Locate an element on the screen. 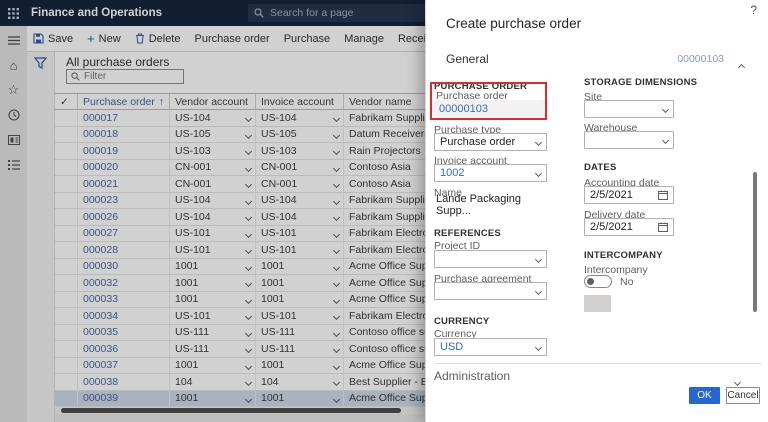 The width and height of the screenshot is (768, 422). disabled-button-placeholder is located at coordinates (597, 303).